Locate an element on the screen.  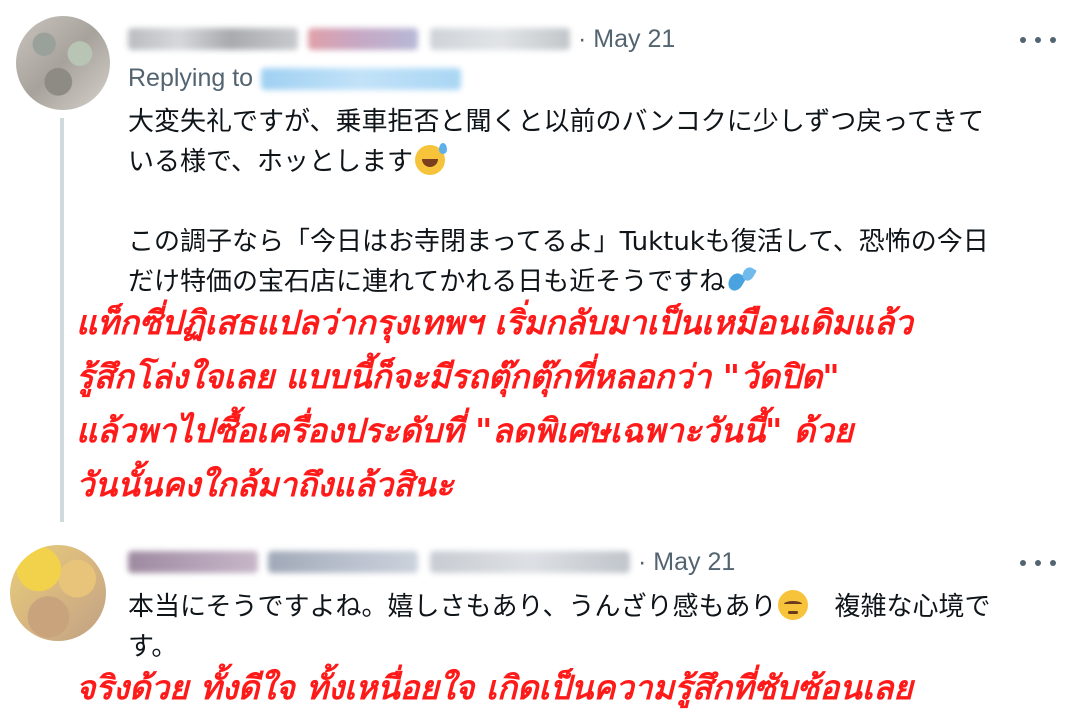
pensive-emoji-icon is located at coordinates (793, 605).